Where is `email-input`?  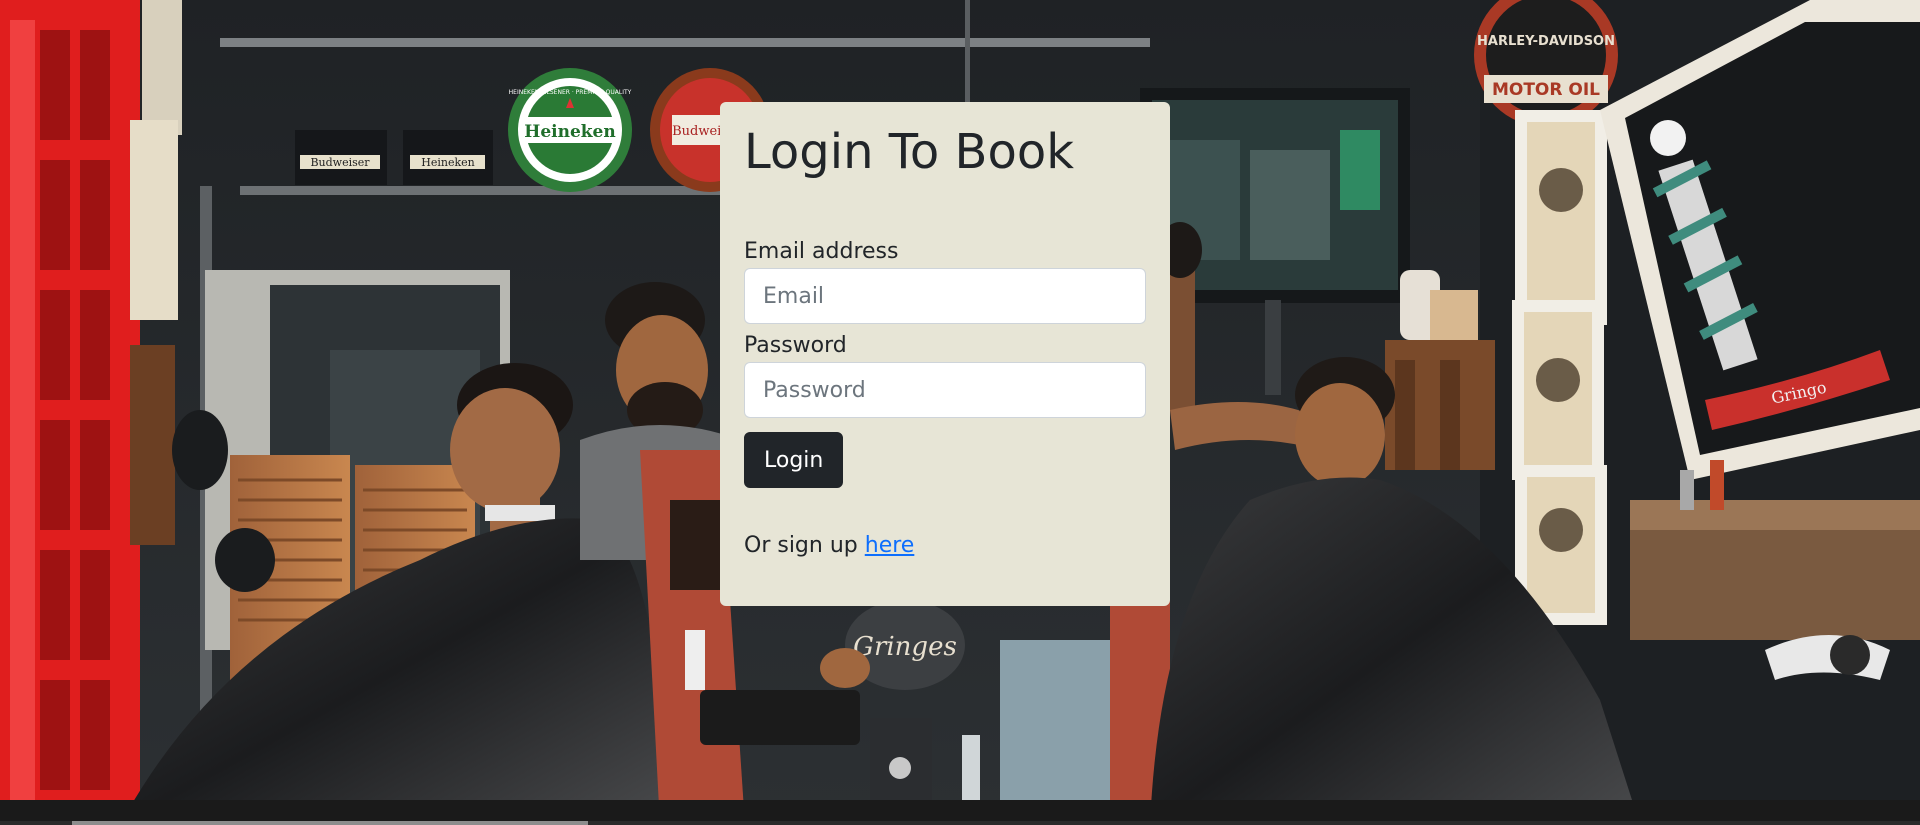
email-input is located at coordinates (945, 296).